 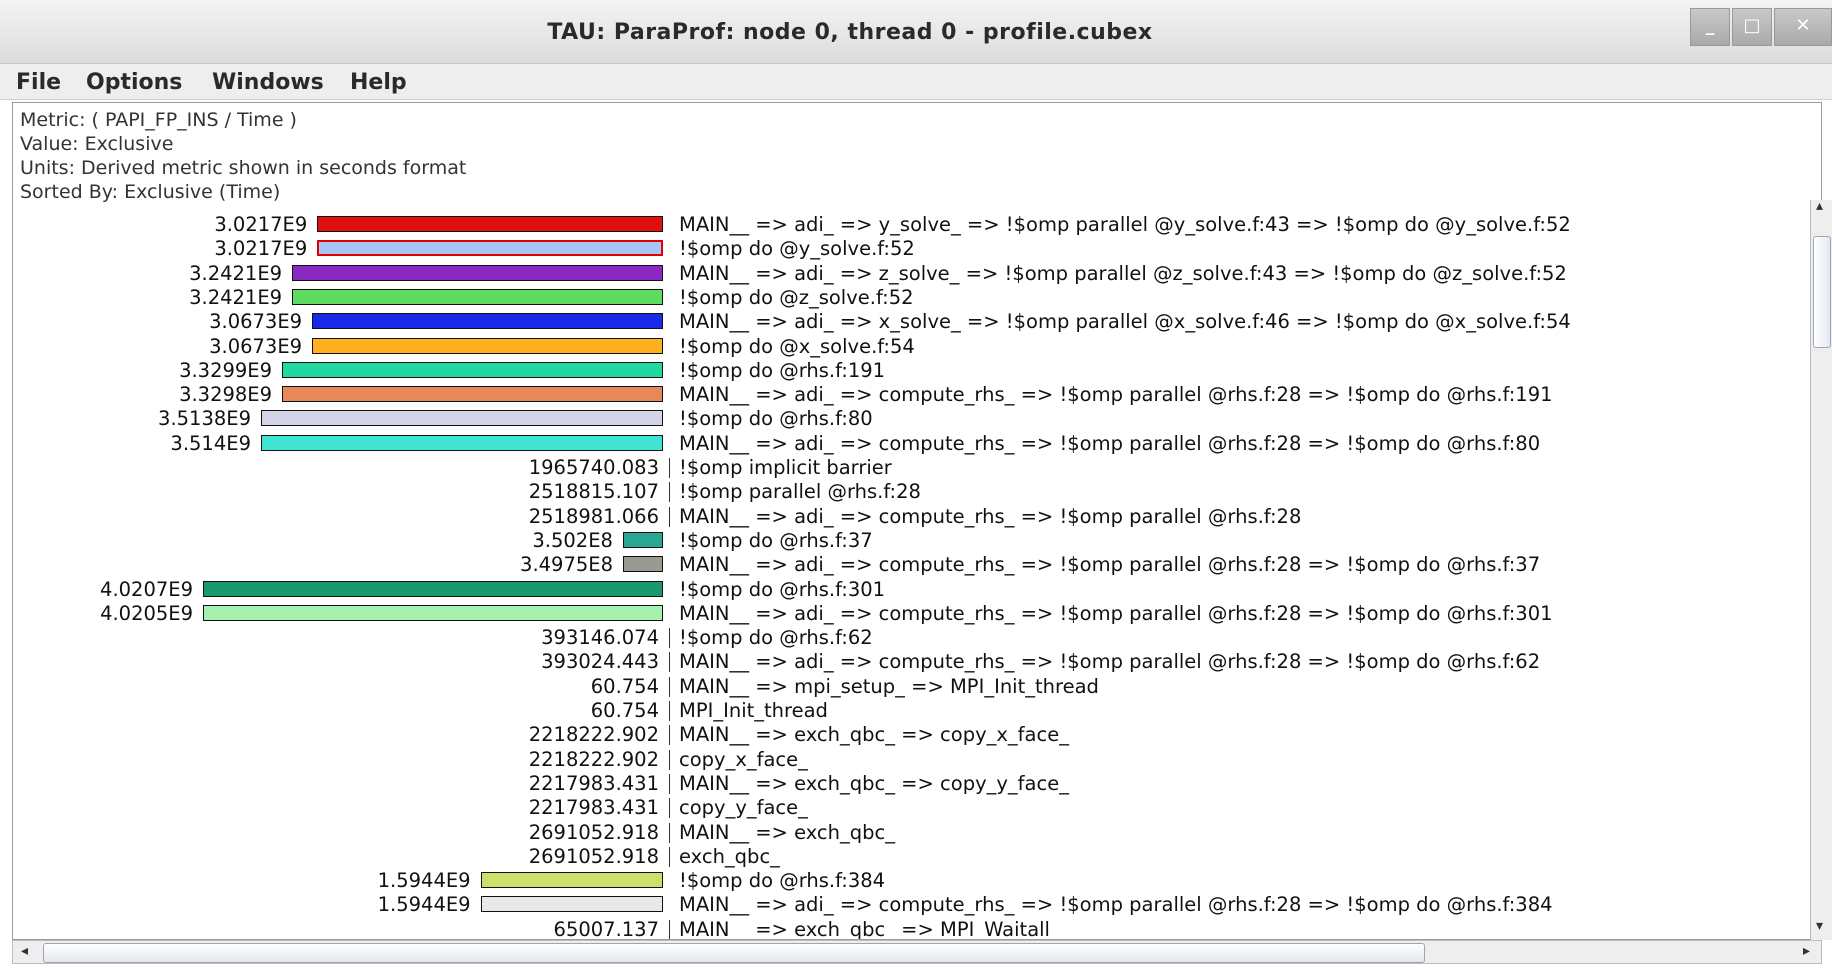 What do you see at coordinates (1819, 926) in the screenshot?
I see `scroll-down-icon: ▾` at bounding box center [1819, 926].